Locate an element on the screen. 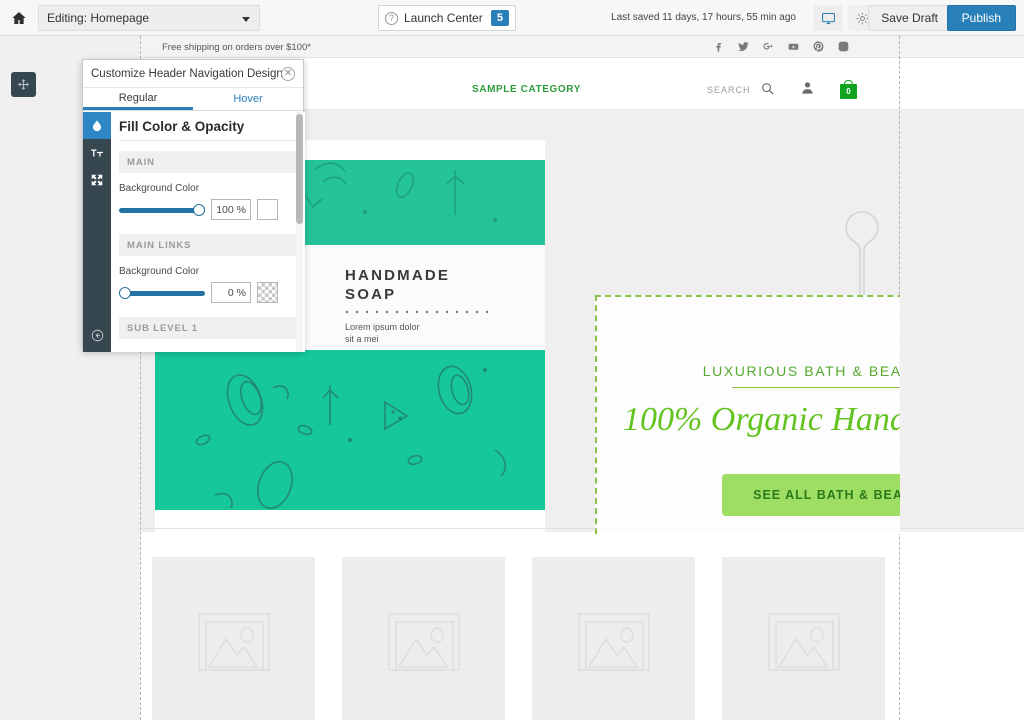 Image resolution: width=1024 pixels, height=720 pixels. move-handle-icon is located at coordinates (23, 84).